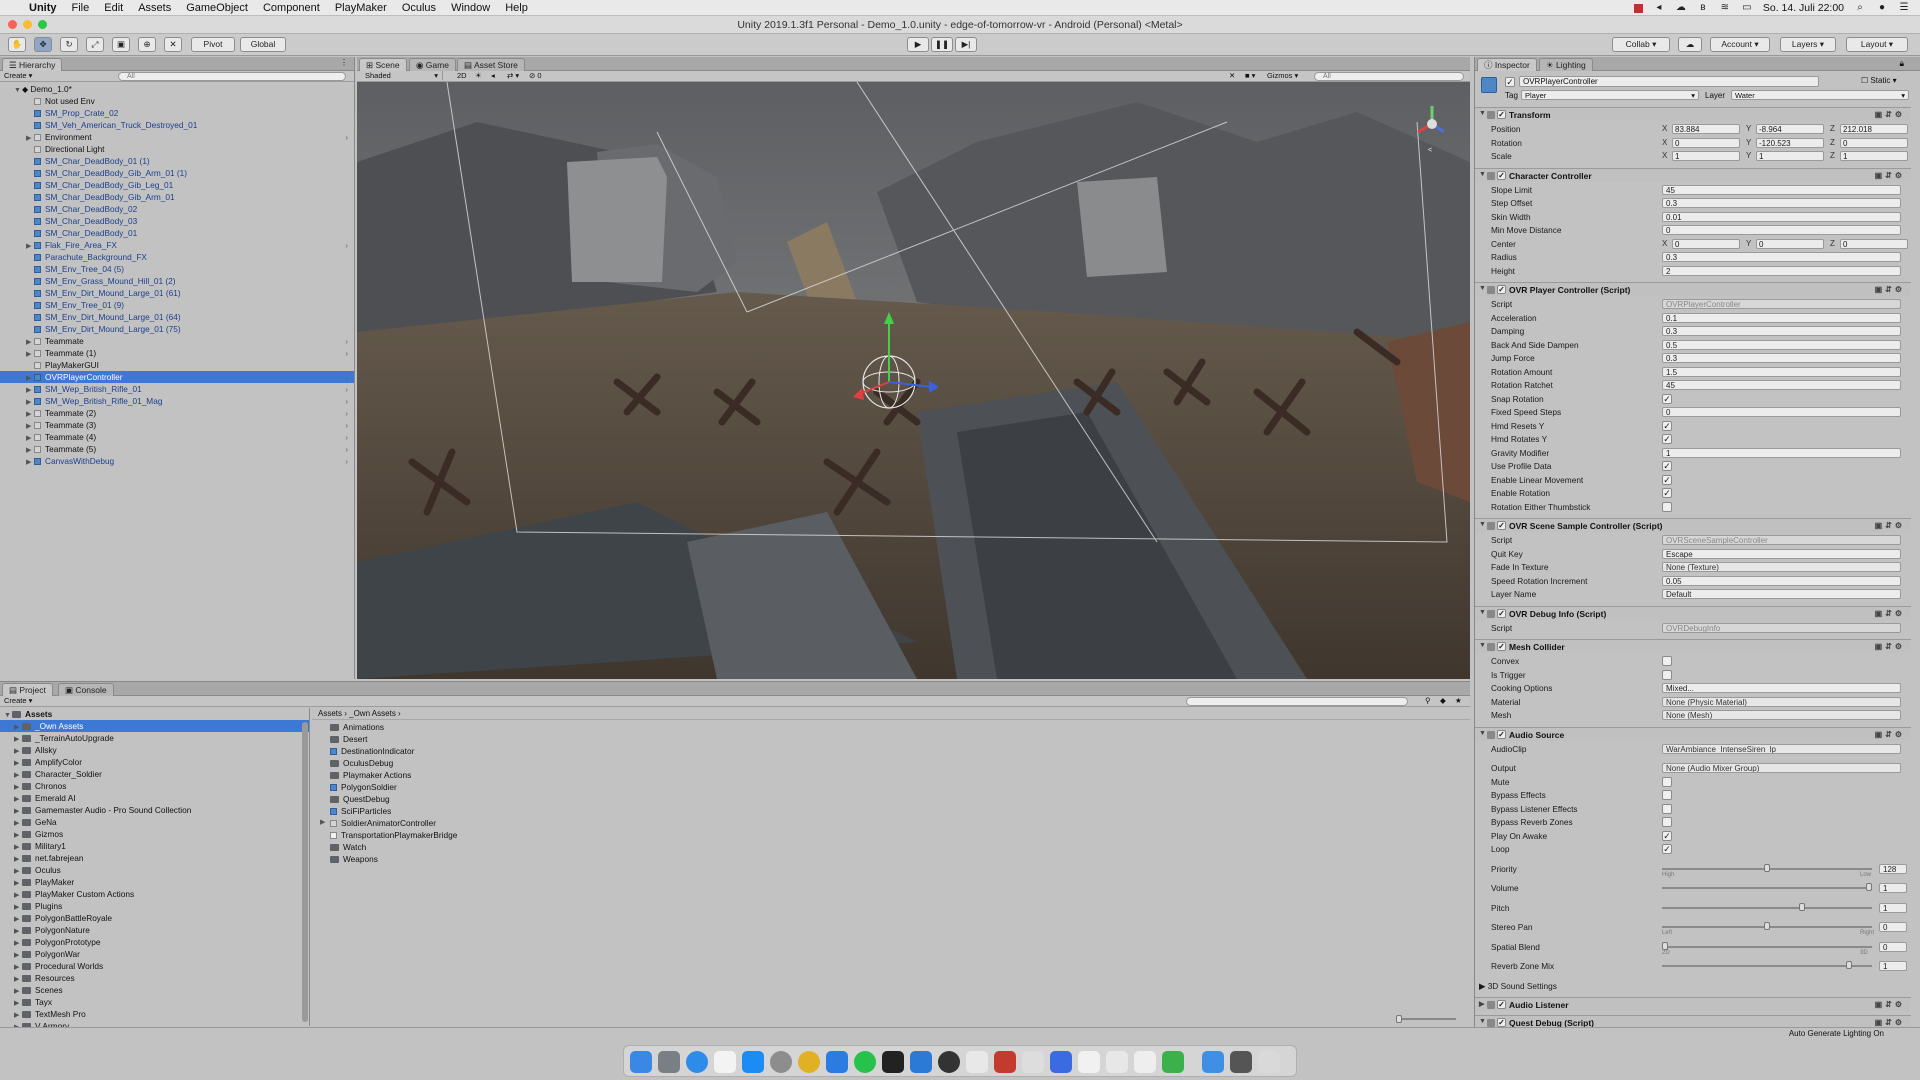  Describe the element at coordinates (154, 906) in the screenshot. I see `project-folder-item: ▶ Plugins` at that location.